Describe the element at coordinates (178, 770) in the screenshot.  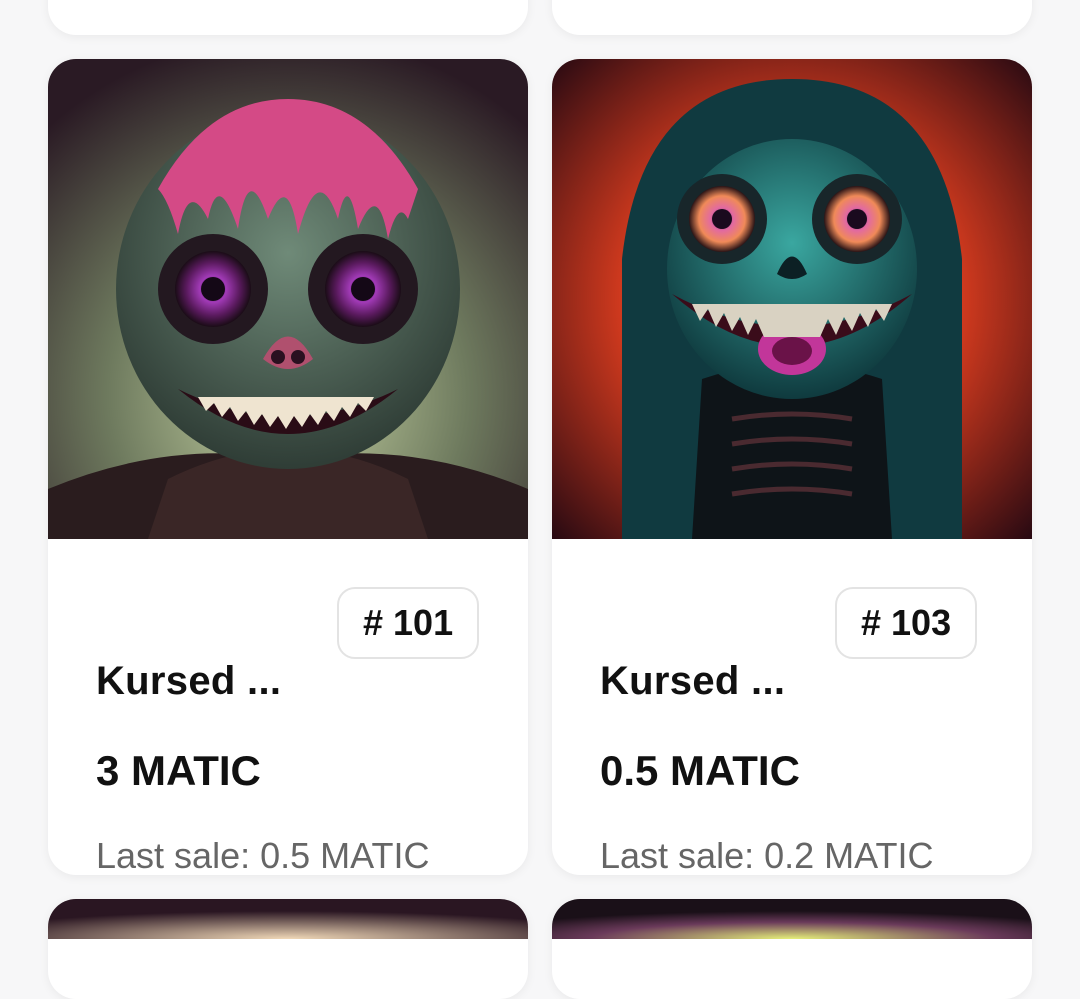
I see `nft-price: 3 MATIC` at that location.